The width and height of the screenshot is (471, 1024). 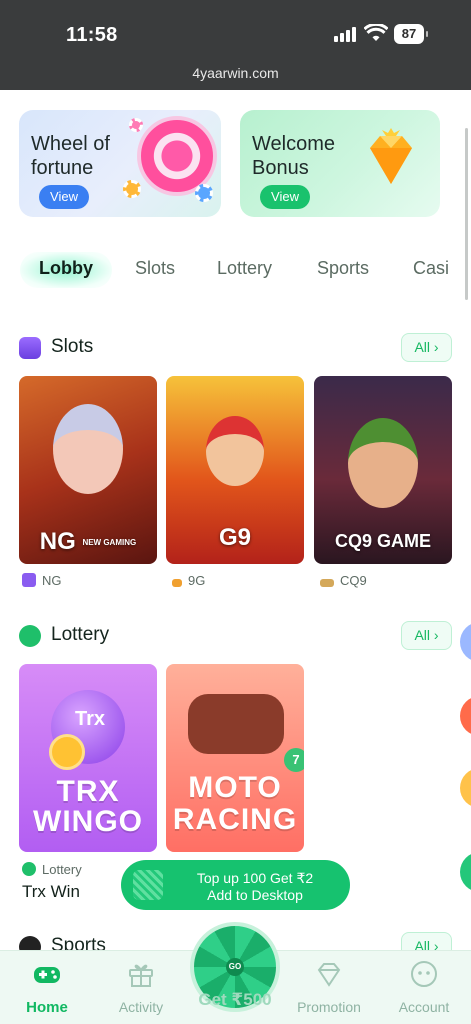 I want to click on nav-label: Activity, so click(x=141, y=1007).